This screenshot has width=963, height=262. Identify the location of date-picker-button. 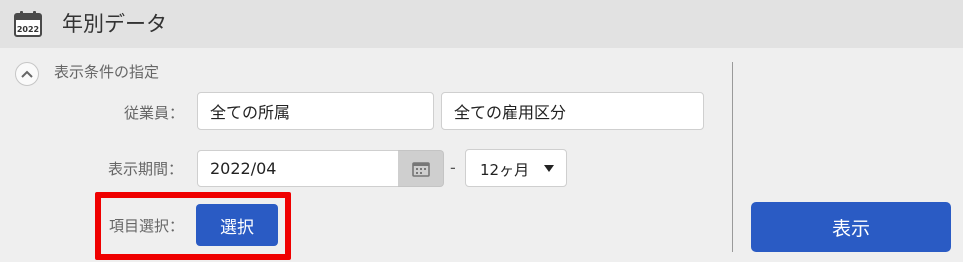
(421, 168).